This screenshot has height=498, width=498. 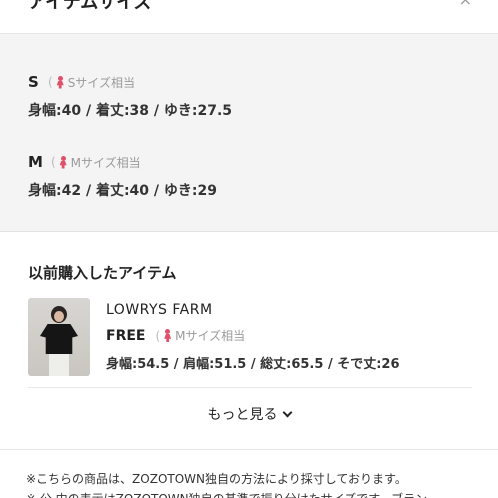 I want to click on modal-header: アイテムサイズ ×, so click(x=249, y=17).